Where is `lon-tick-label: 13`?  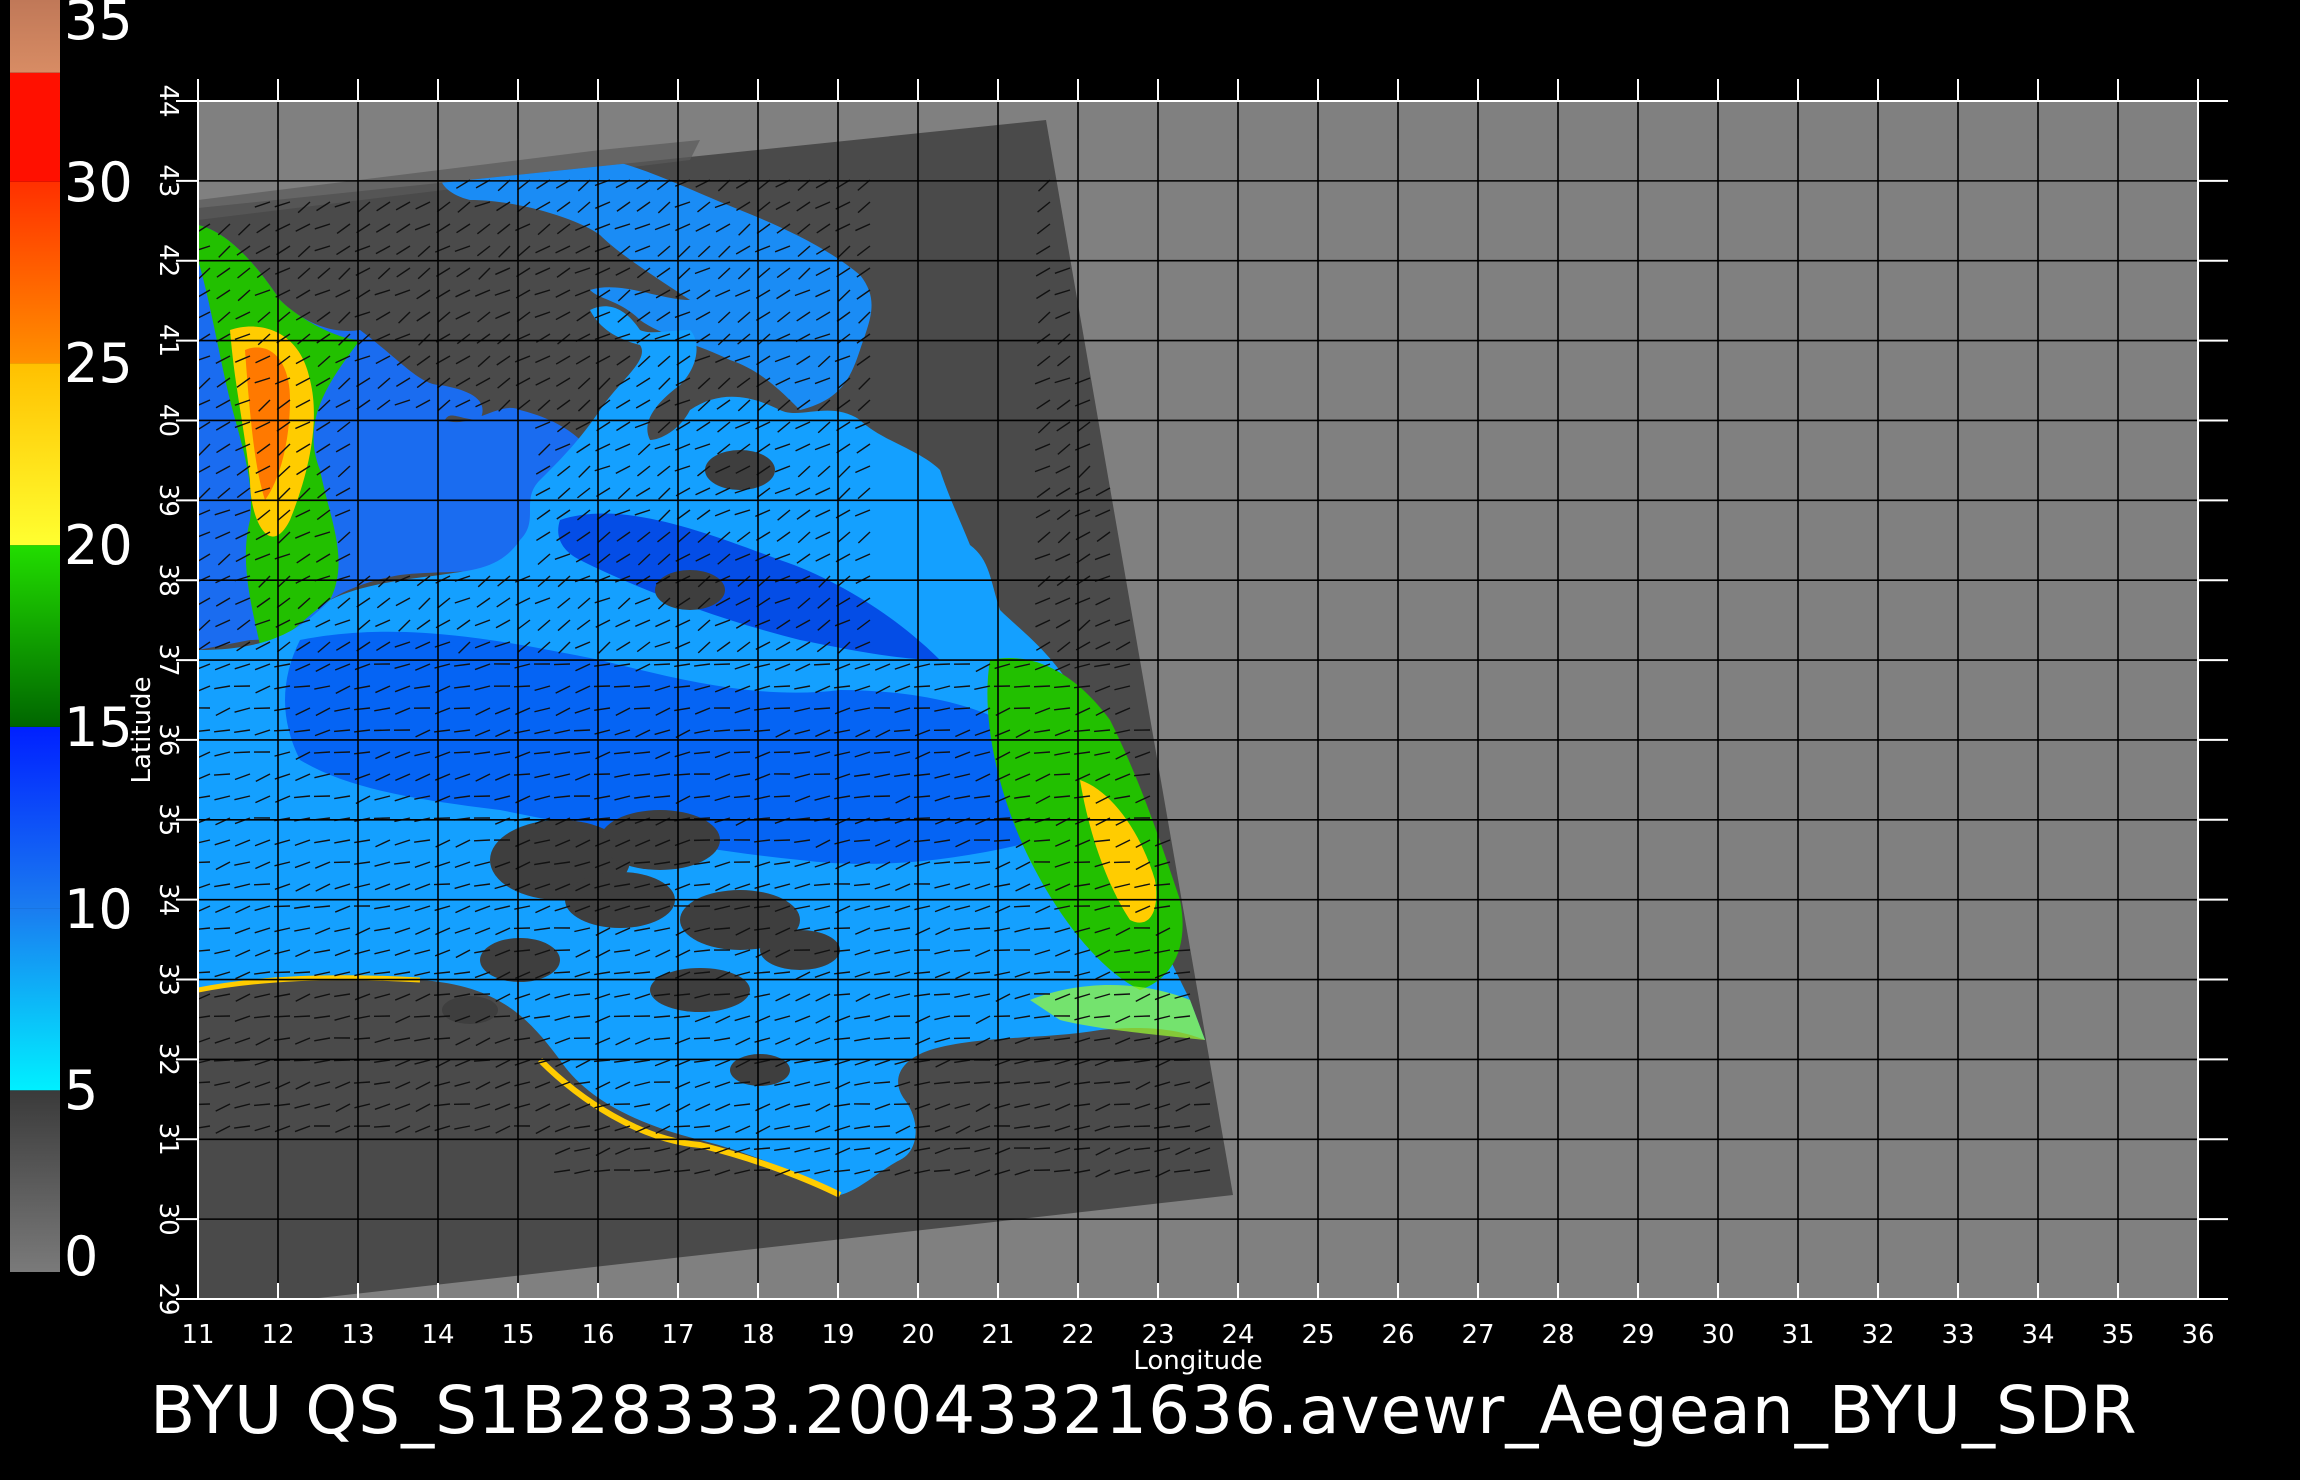
lon-tick-label: 13 is located at coordinates (357, 1335).